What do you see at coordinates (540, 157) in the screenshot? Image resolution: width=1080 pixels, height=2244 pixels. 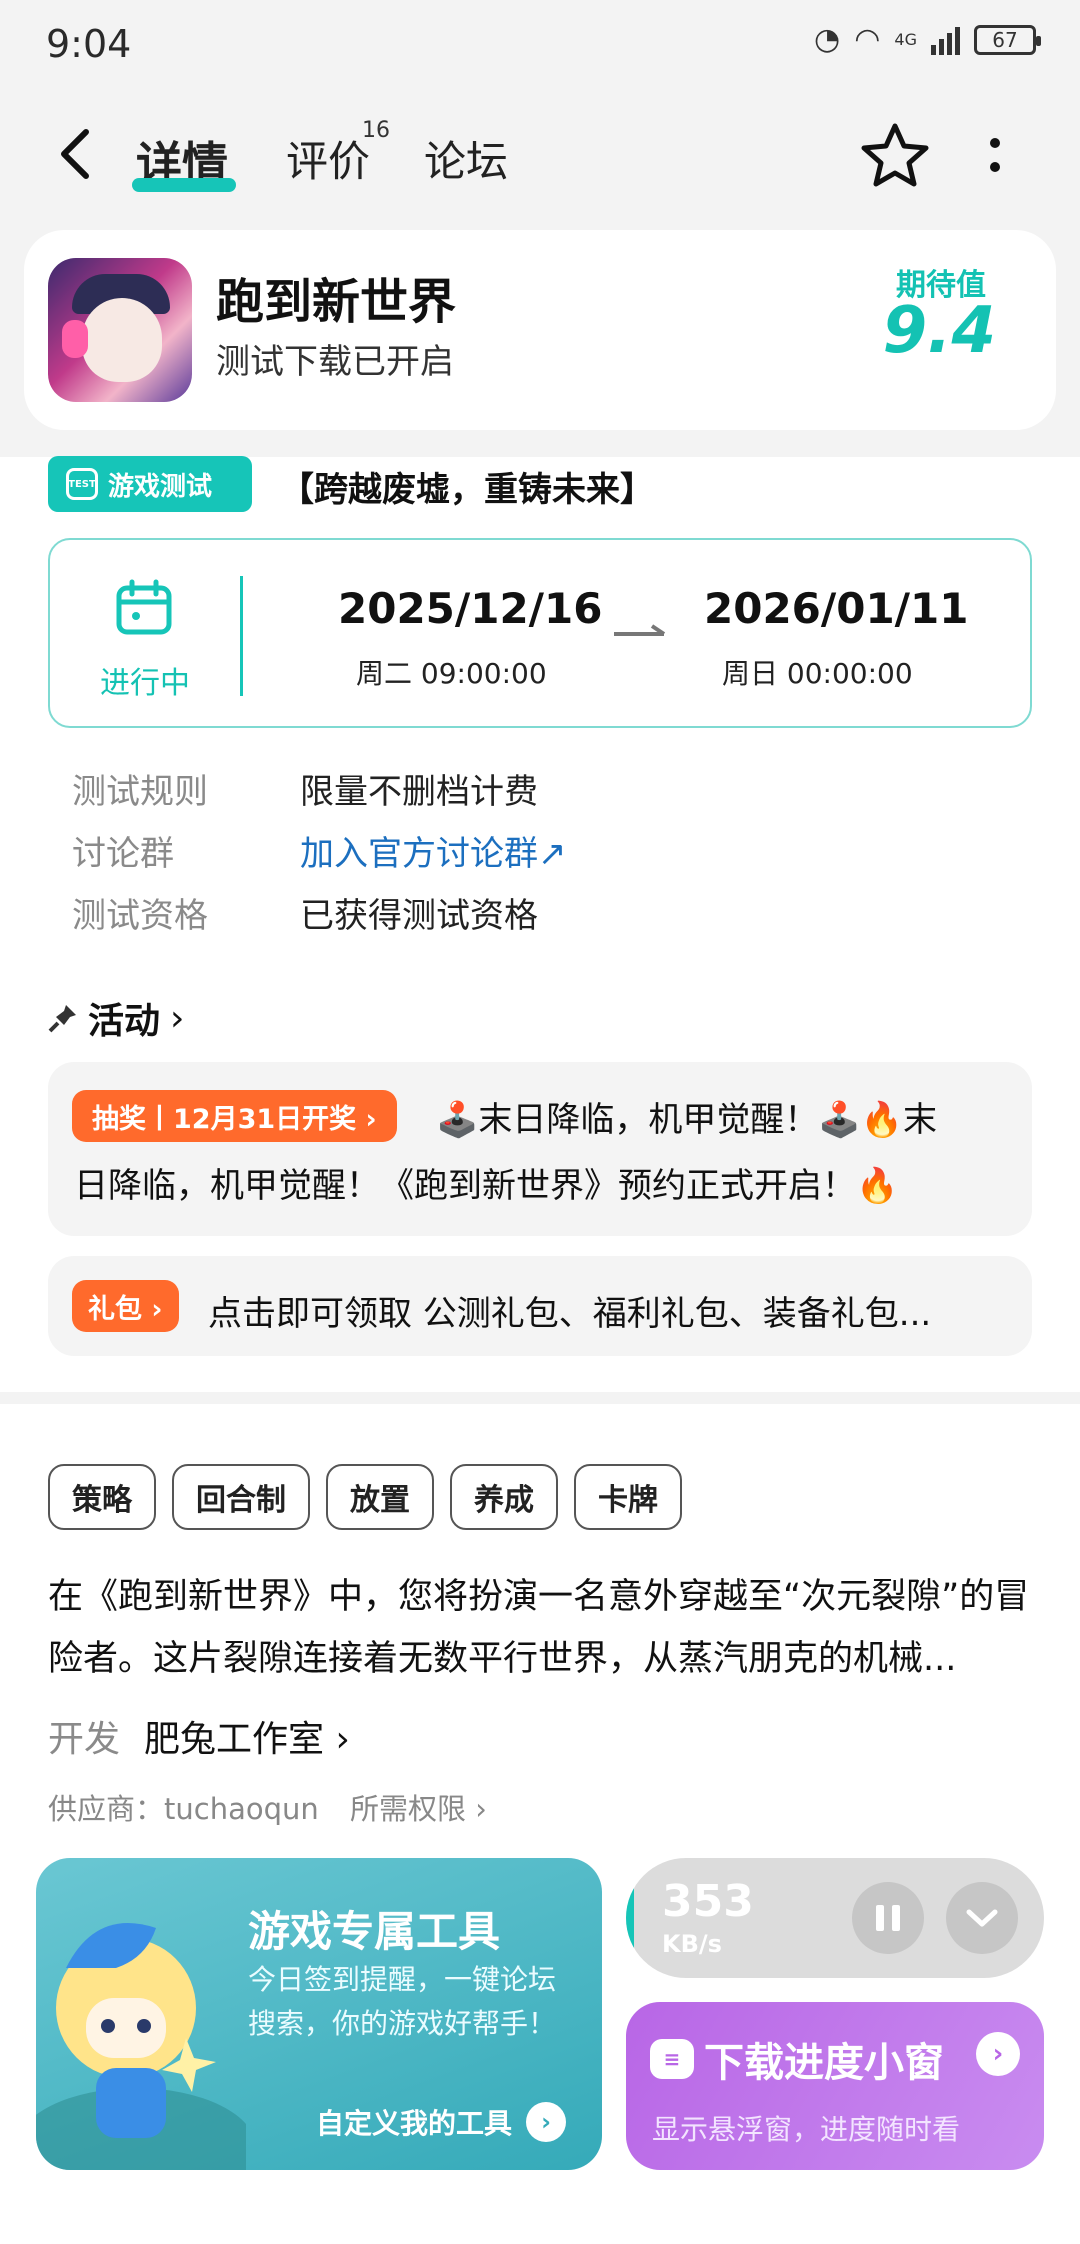 I see `top-nav: 详情 评价 16 论坛` at bounding box center [540, 157].